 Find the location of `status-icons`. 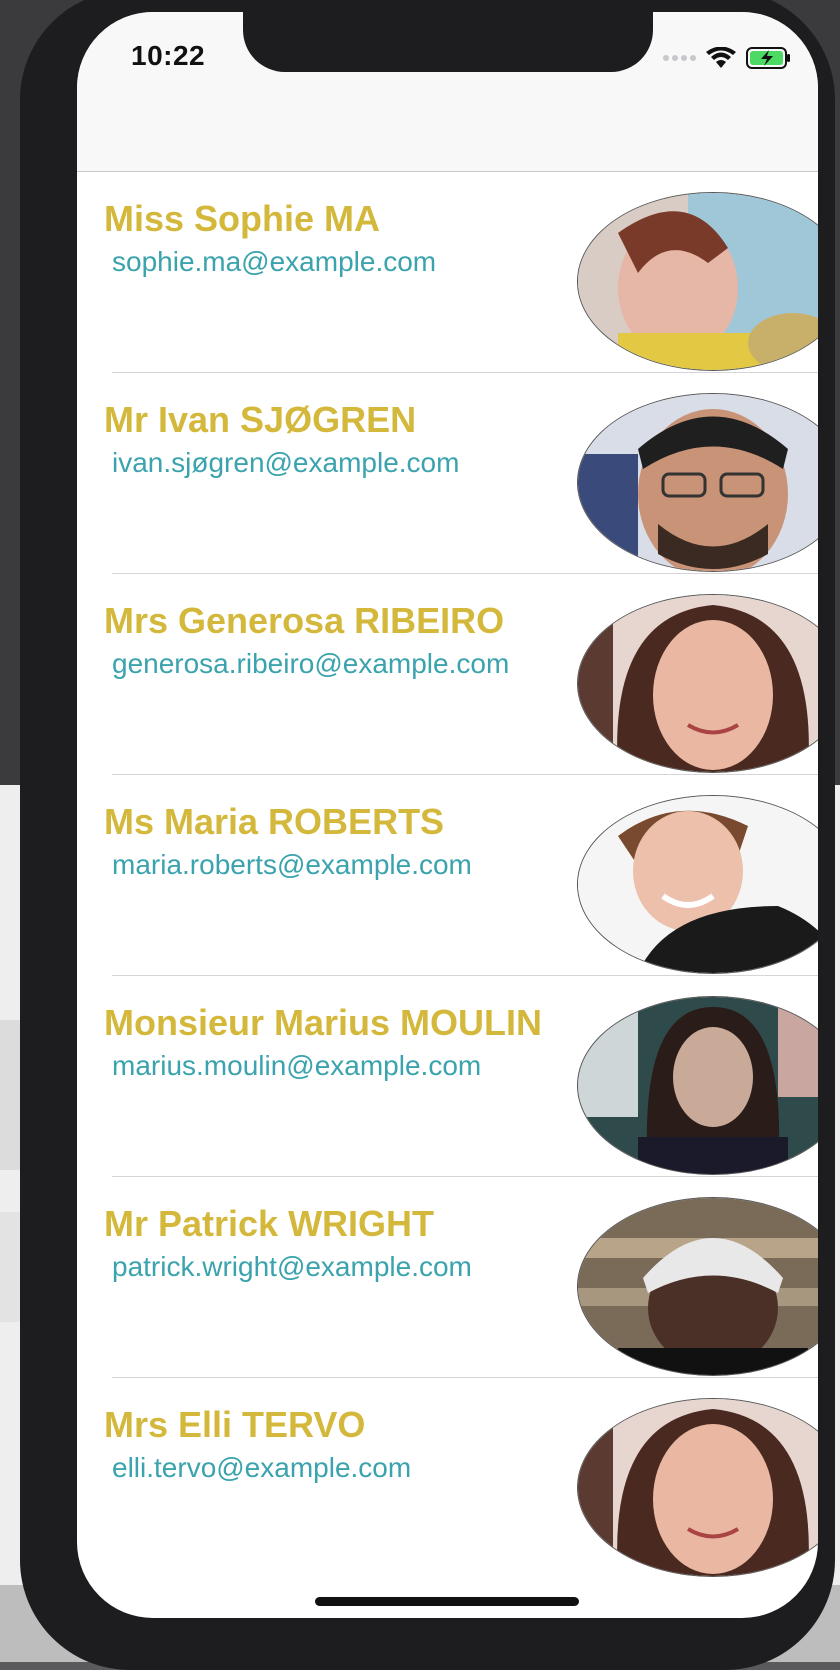

status-icons is located at coordinates (727, 58).